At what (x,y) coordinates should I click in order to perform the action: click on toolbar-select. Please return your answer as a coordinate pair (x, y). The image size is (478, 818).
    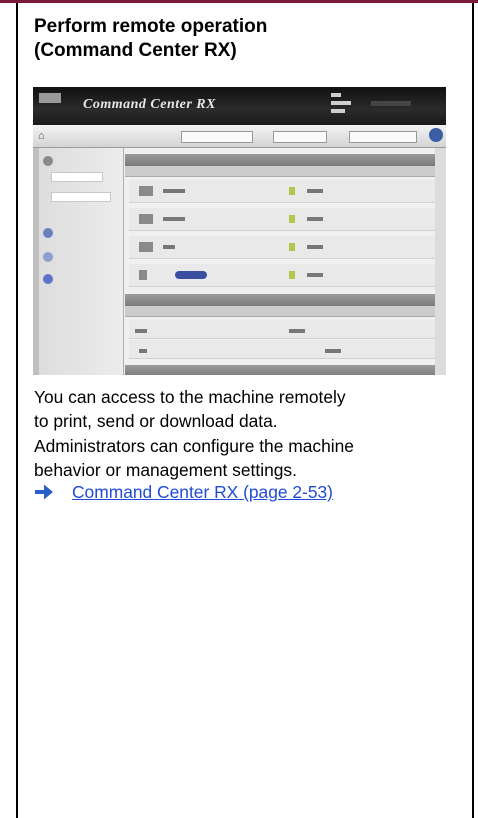
    Looking at the image, I should click on (217, 137).